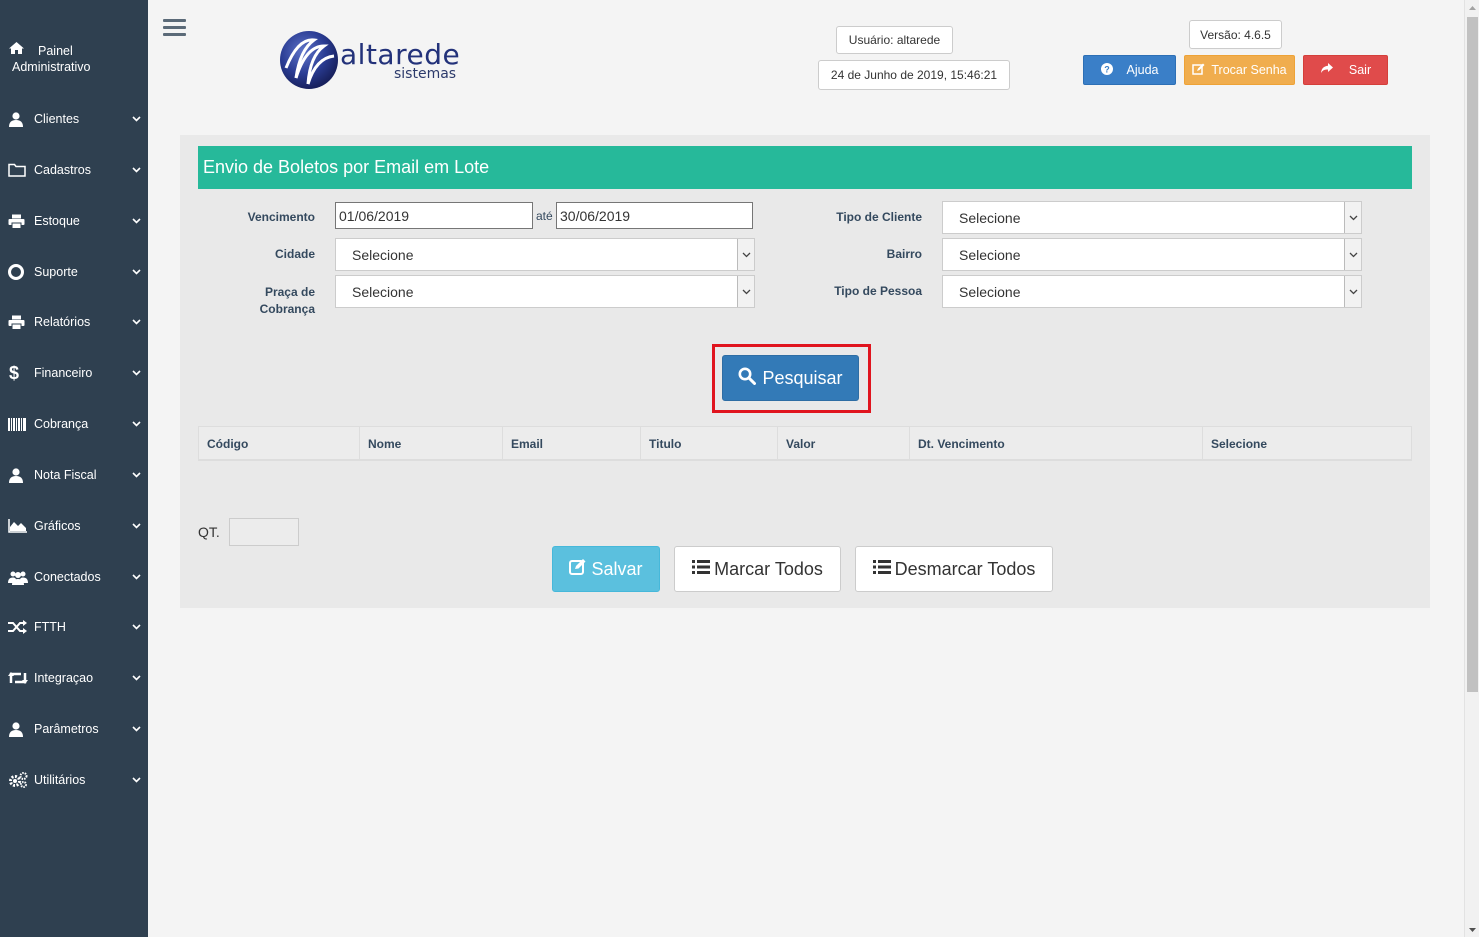 This screenshot has width=1479, height=937. I want to click on logout-label: Sair, so click(1360, 70).